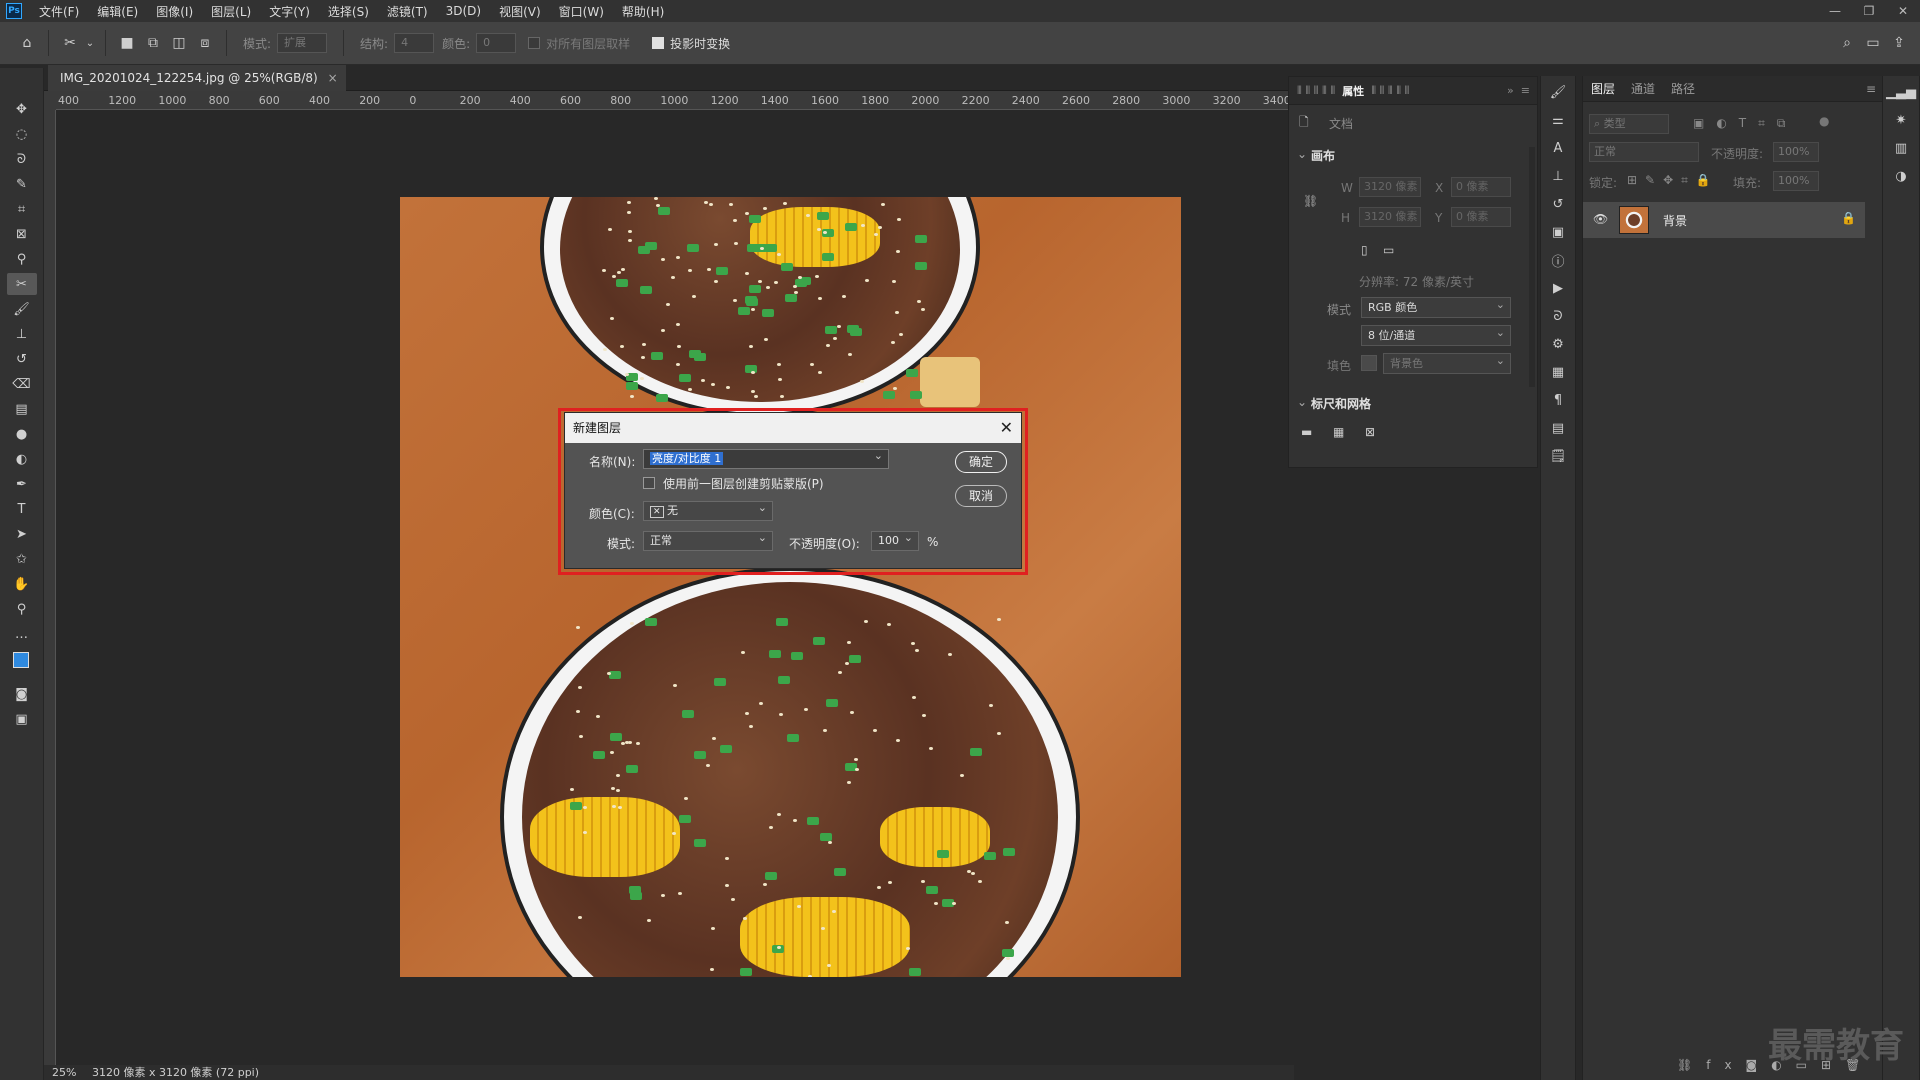 The height and width of the screenshot is (1080, 1920). Describe the element at coordinates (1899, 43) in the screenshot. I see `share-icon: ⇪` at that location.